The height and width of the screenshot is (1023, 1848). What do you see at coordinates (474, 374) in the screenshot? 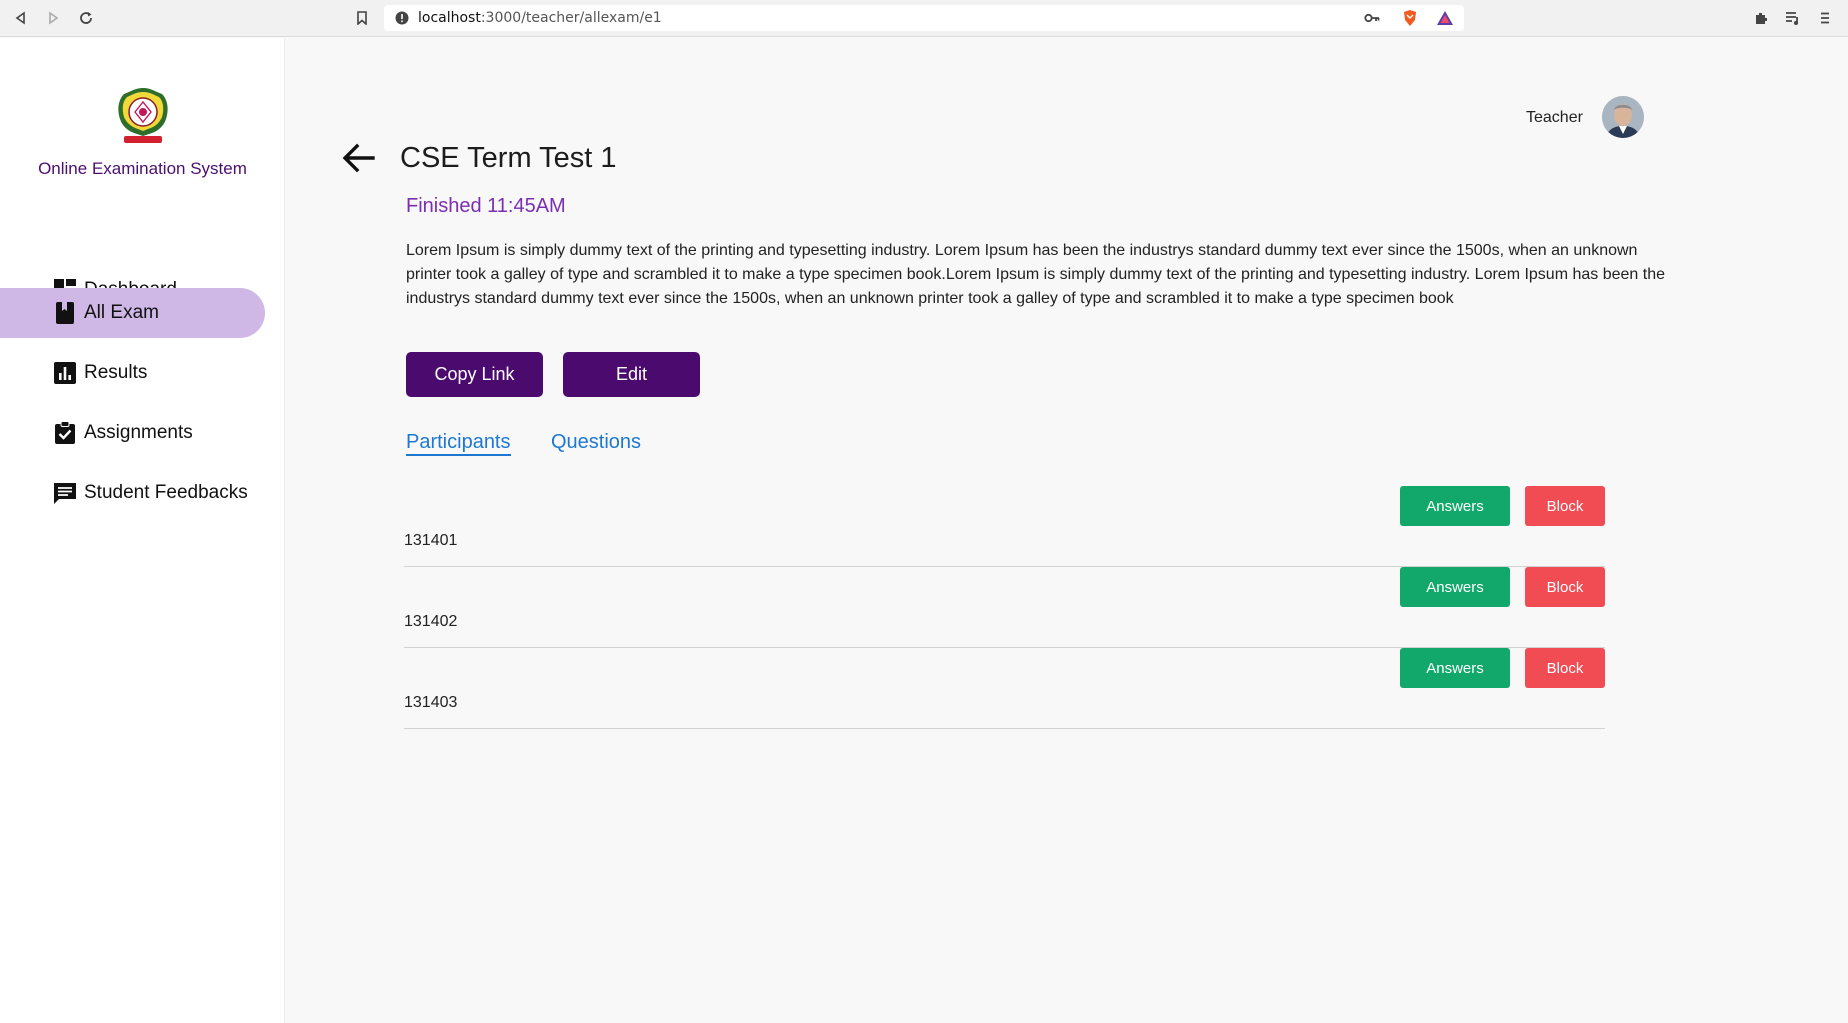
I see `copy-link-button: Copy Link` at bounding box center [474, 374].